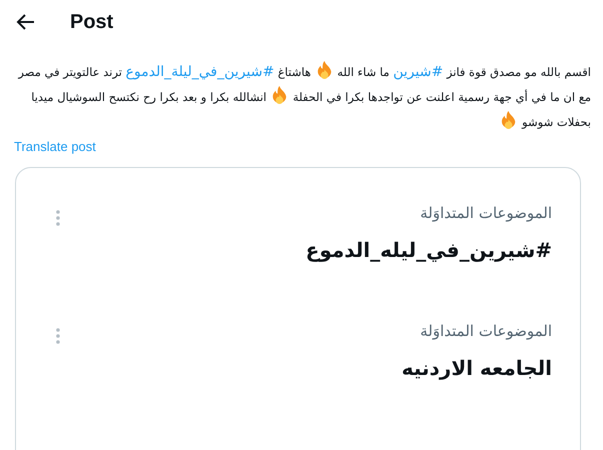  Describe the element at coordinates (429, 250) in the screenshot. I see `trend-title: #شيرين_في_ليله_الدموع` at that location.